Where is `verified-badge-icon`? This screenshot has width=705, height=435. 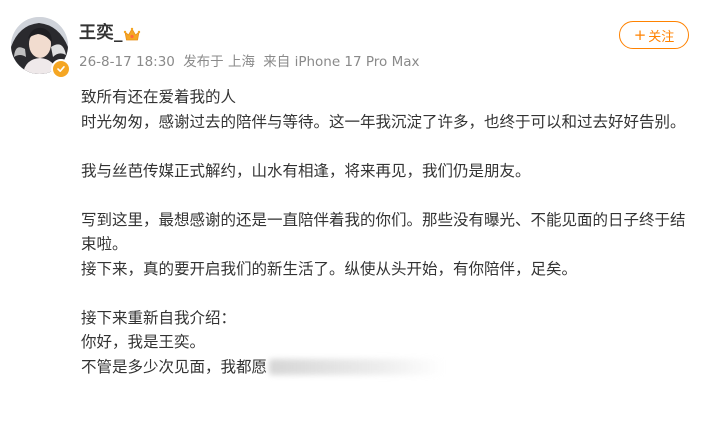
verified-badge-icon is located at coordinates (61, 69).